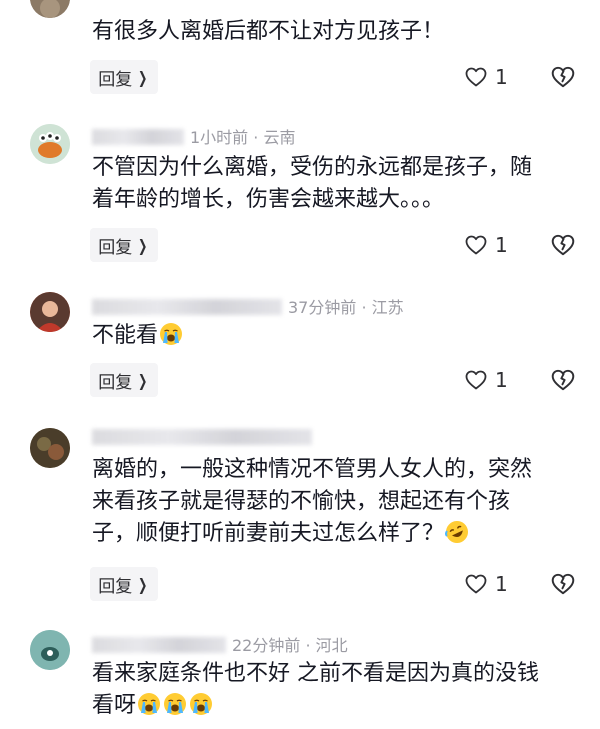 The width and height of the screenshot is (600, 729). Describe the element at coordinates (332, 184) in the screenshot. I see `comment-text: 不管因为什么离婚，受伤的永远都是孩子，随 着年龄的增长，伤害会越来越大。。。` at that location.